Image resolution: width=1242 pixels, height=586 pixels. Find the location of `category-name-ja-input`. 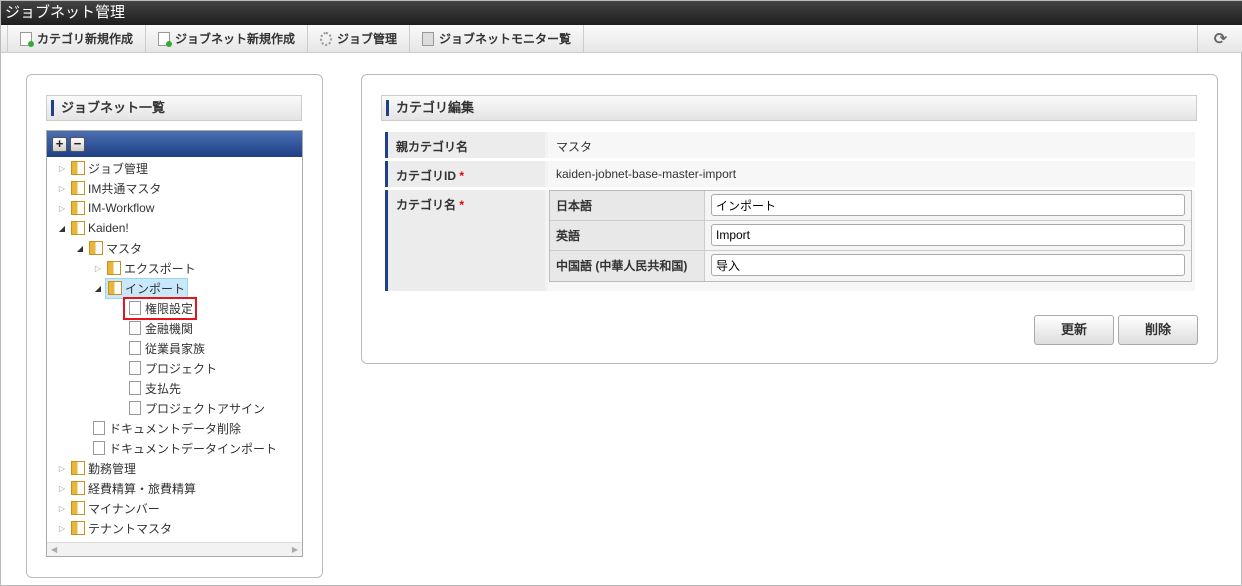

category-name-ja-input is located at coordinates (948, 205).